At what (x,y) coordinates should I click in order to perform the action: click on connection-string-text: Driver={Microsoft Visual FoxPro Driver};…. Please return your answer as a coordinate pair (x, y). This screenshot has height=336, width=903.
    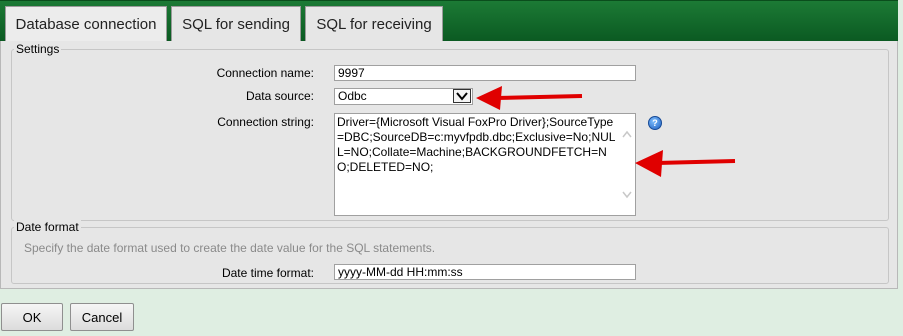
    Looking at the image, I should click on (476, 144).